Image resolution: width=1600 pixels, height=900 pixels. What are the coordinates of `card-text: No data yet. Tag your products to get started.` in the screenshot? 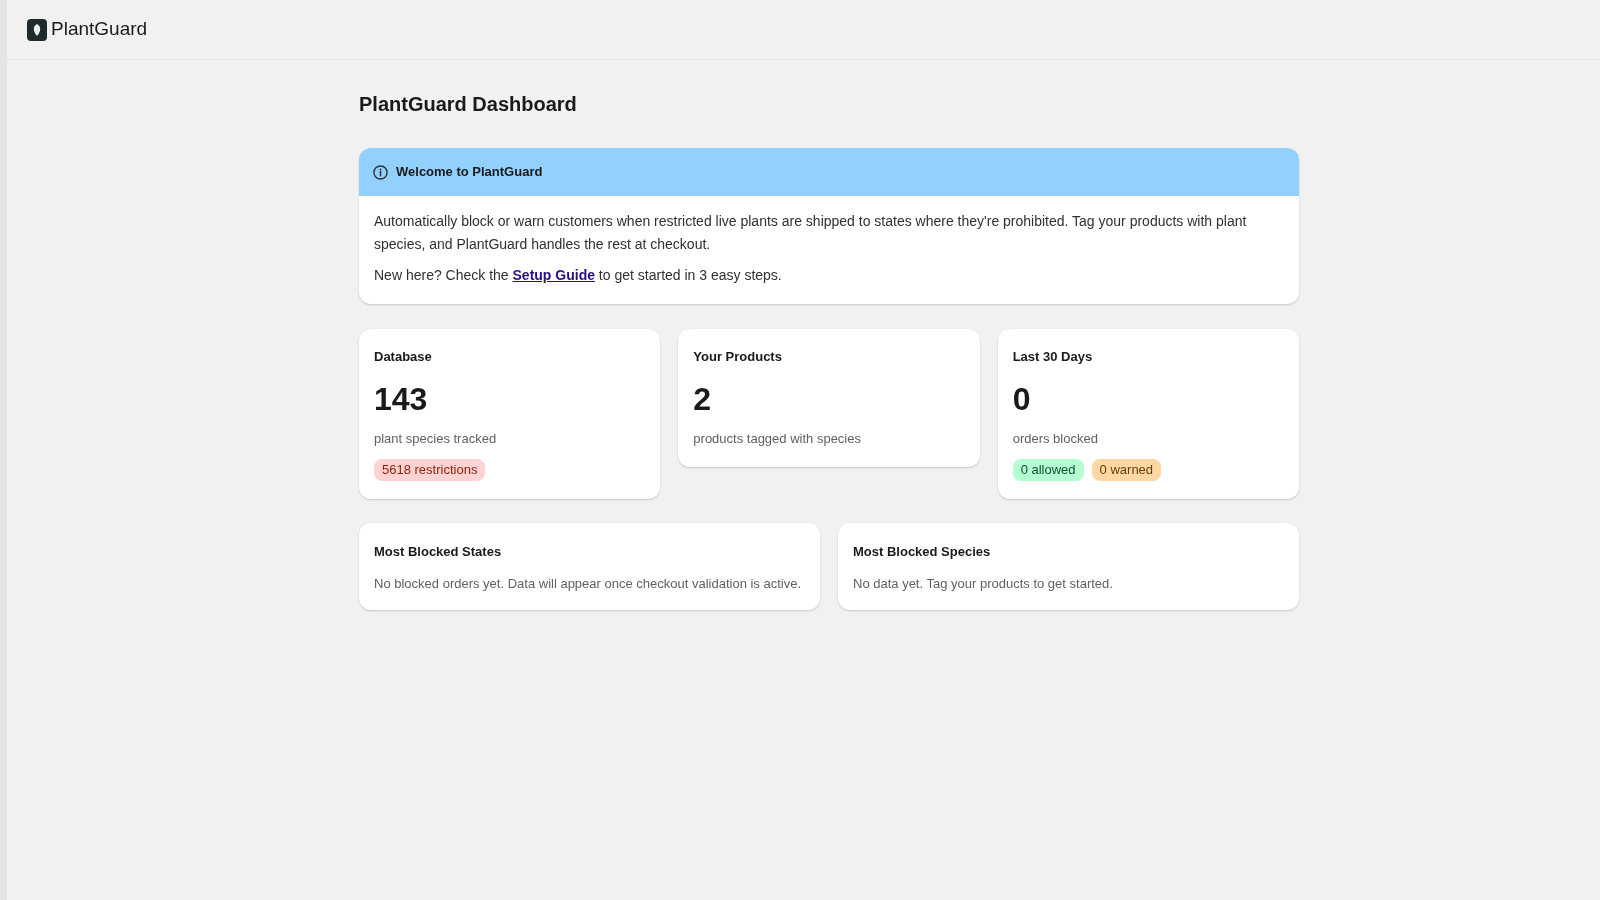 It's located at (983, 584).